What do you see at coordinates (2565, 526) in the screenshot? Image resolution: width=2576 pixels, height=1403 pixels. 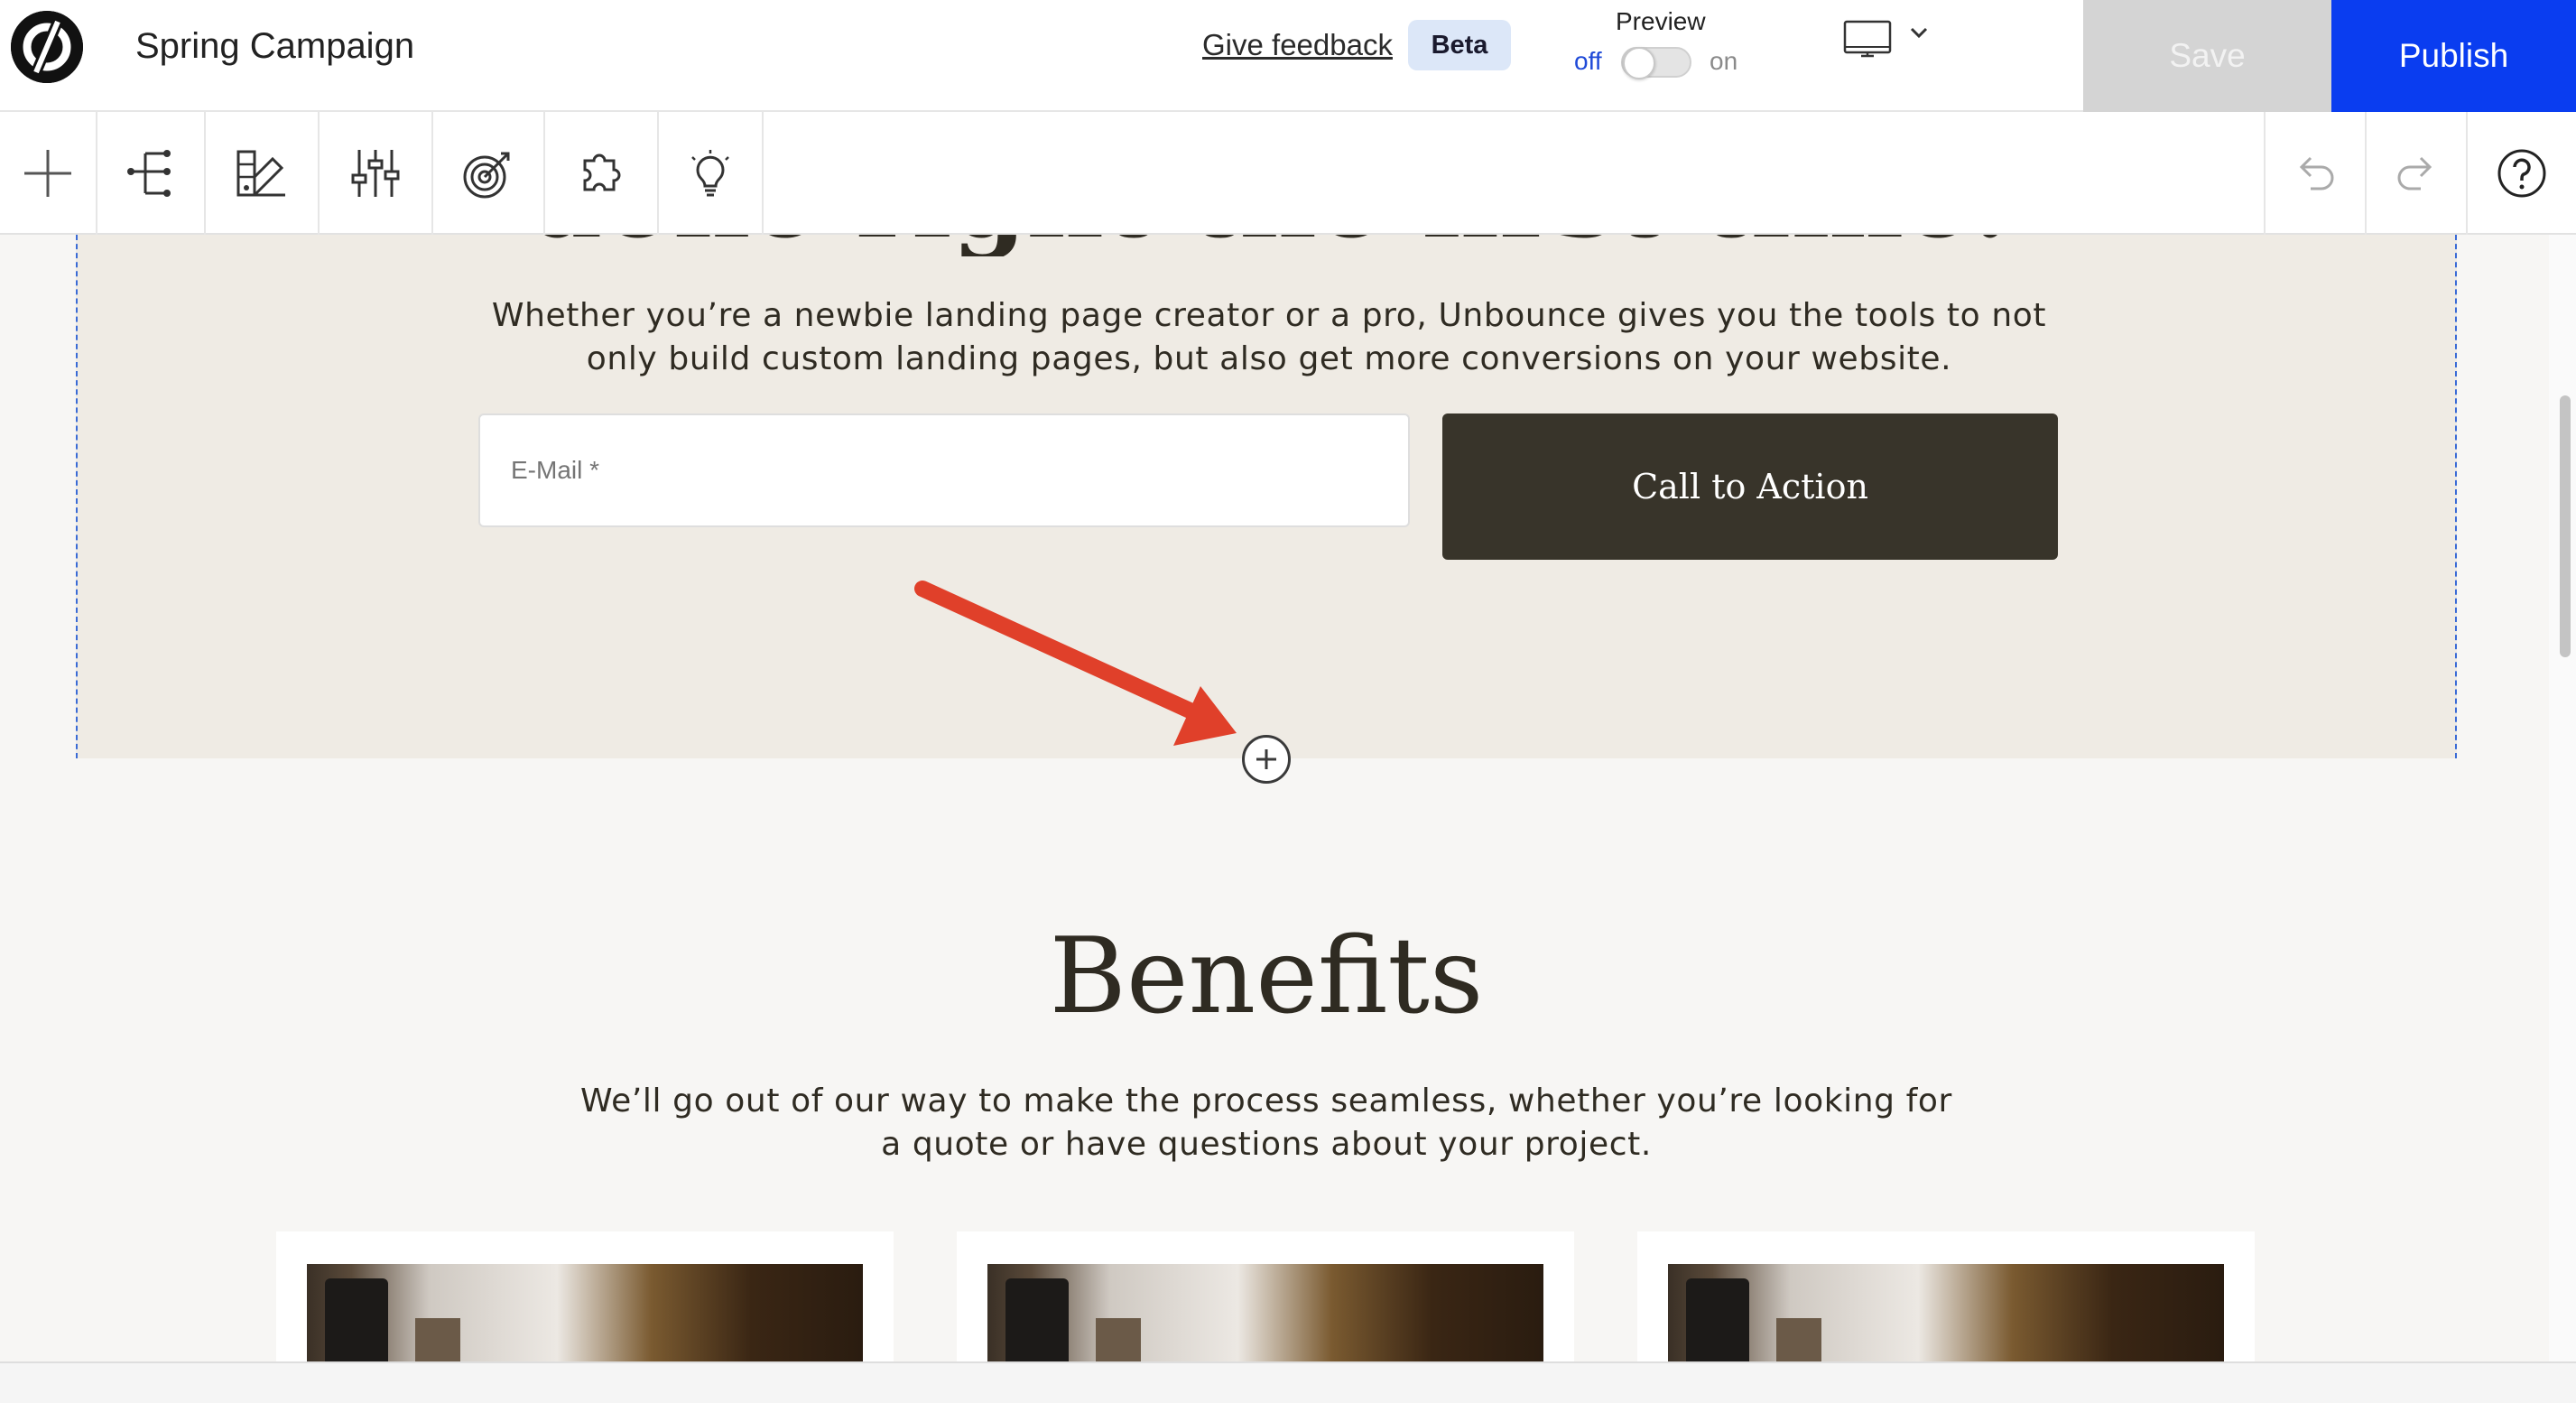 I see `scrollbar-thumb` at bounding box center [2565, 526].